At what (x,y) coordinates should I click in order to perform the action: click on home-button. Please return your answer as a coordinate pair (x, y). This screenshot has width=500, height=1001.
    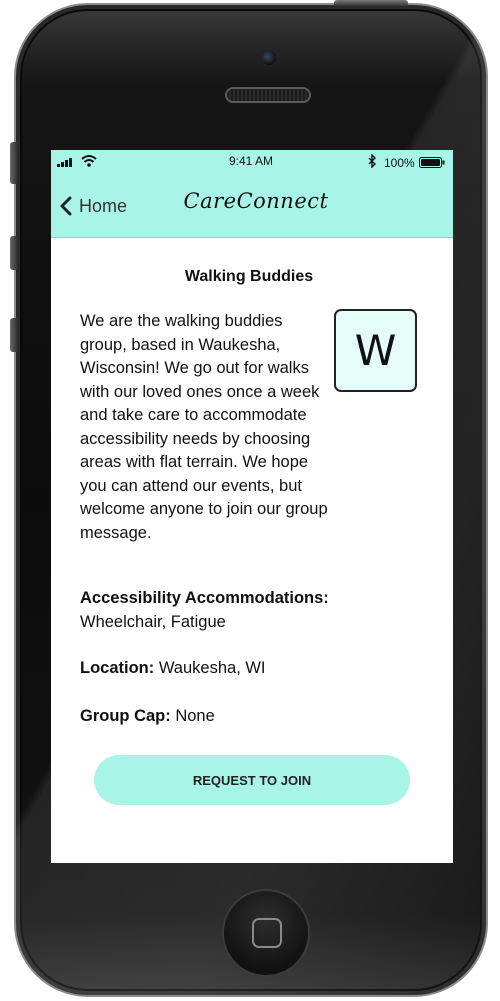
    Looking at the image, I should click on (266, 933).